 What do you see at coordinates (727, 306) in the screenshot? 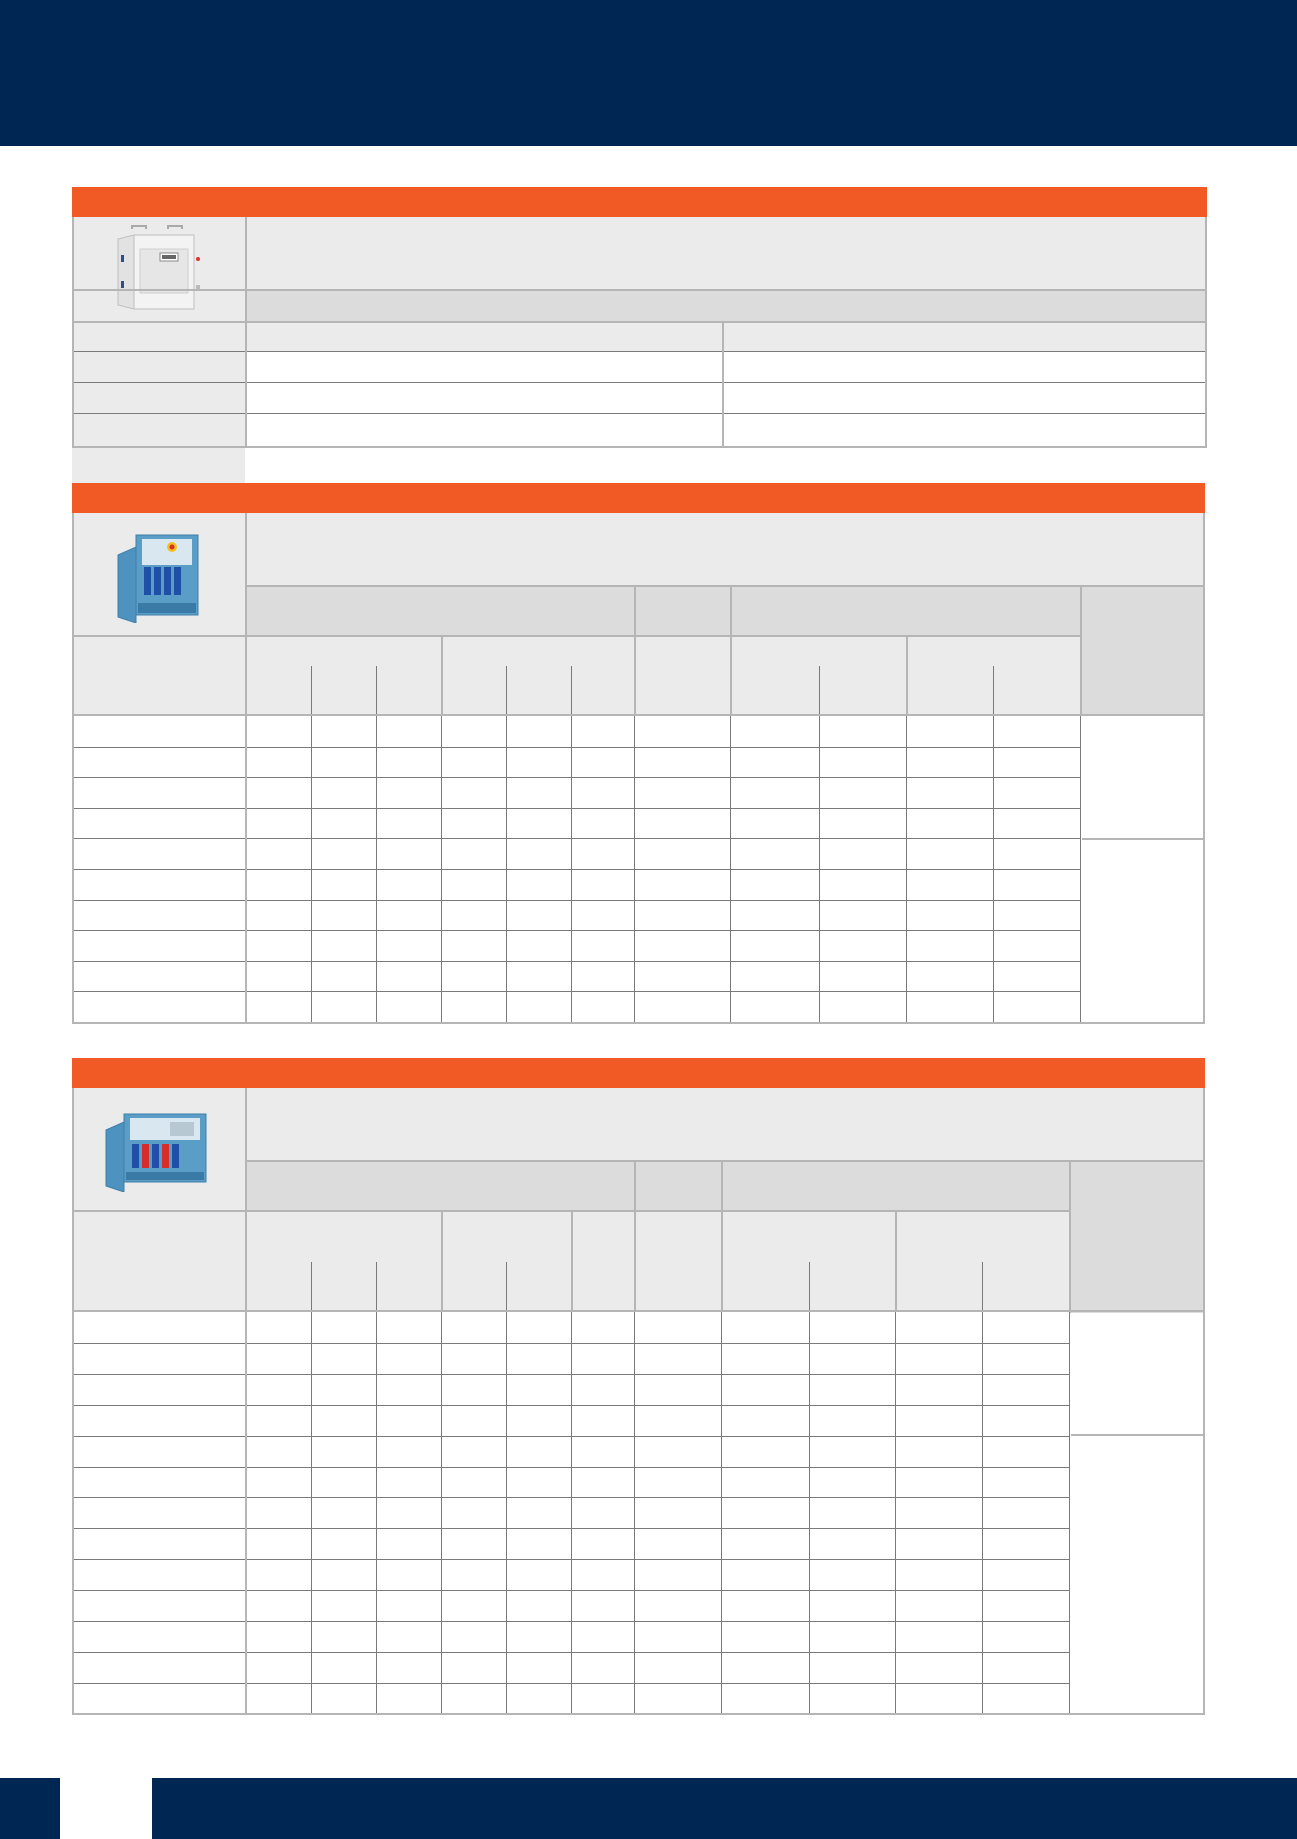
I see `subheader-band` at bounding box center [727, 306].